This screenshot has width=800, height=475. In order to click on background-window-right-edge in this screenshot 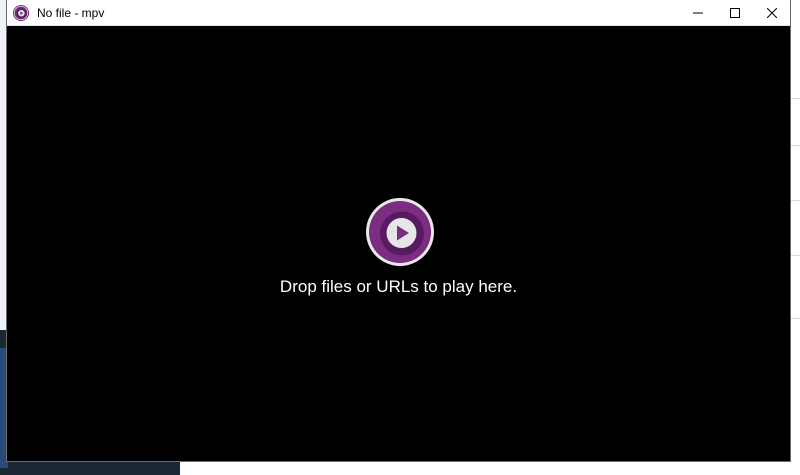, I will do `click(795, 237)`.